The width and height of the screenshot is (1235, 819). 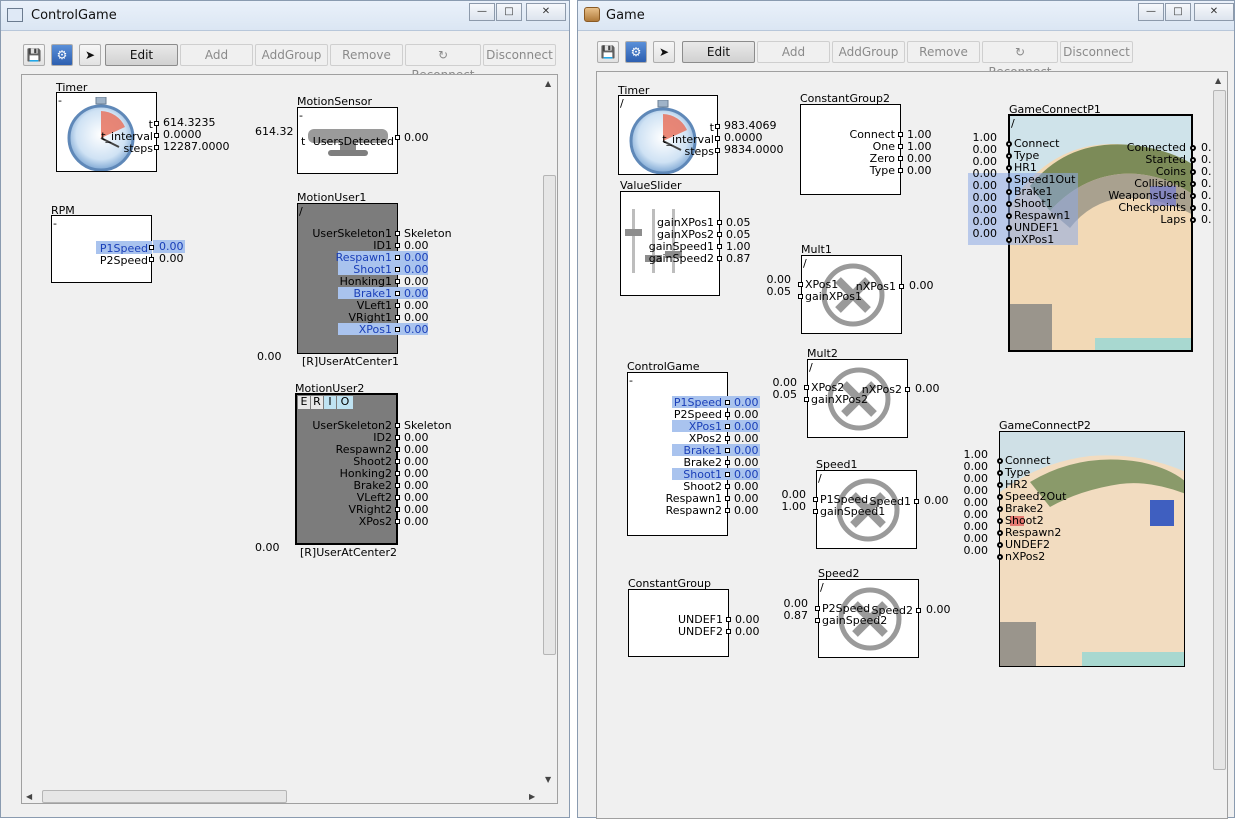 What do you see at coordinates (548, 779) in the screenshot?
I see `scroll-down-arrow-icon: ▼` at bounding box center [548, 779].